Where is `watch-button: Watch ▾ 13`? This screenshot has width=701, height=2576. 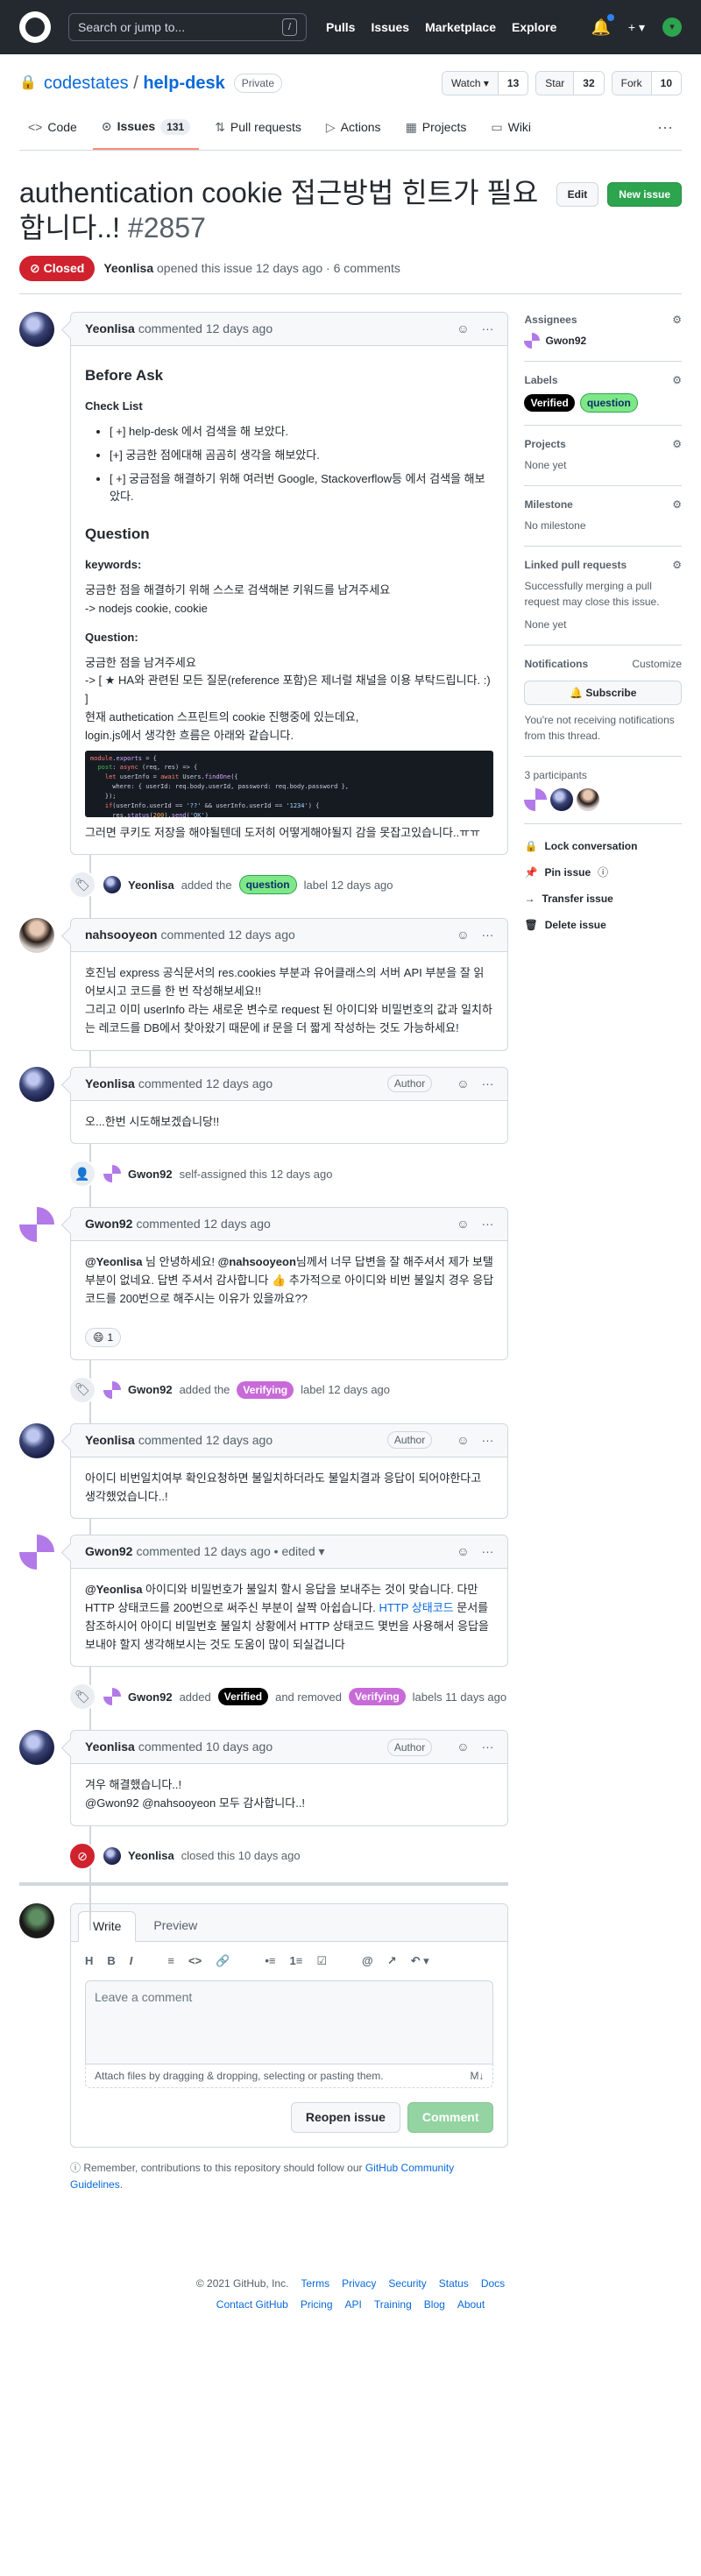
watch-button: Watch ▾ 13 is located at coordinates (485, 83).